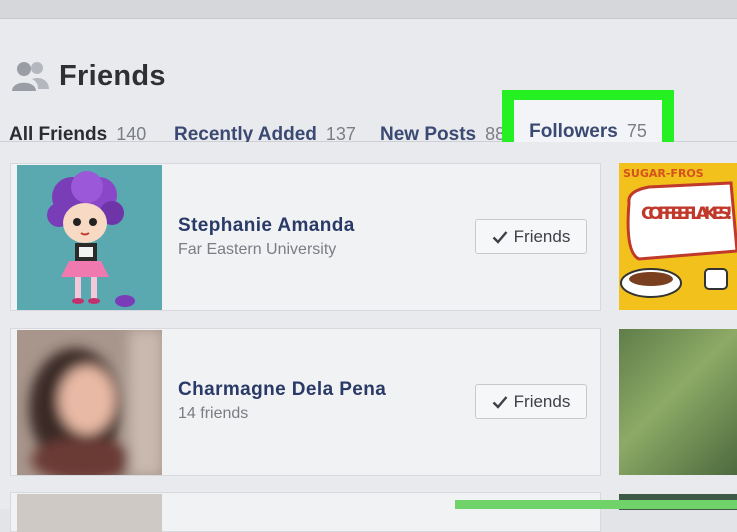  Describe the element at coordinates (678, 402) in the screenshot. I see `friend-photo-partial` at that location.